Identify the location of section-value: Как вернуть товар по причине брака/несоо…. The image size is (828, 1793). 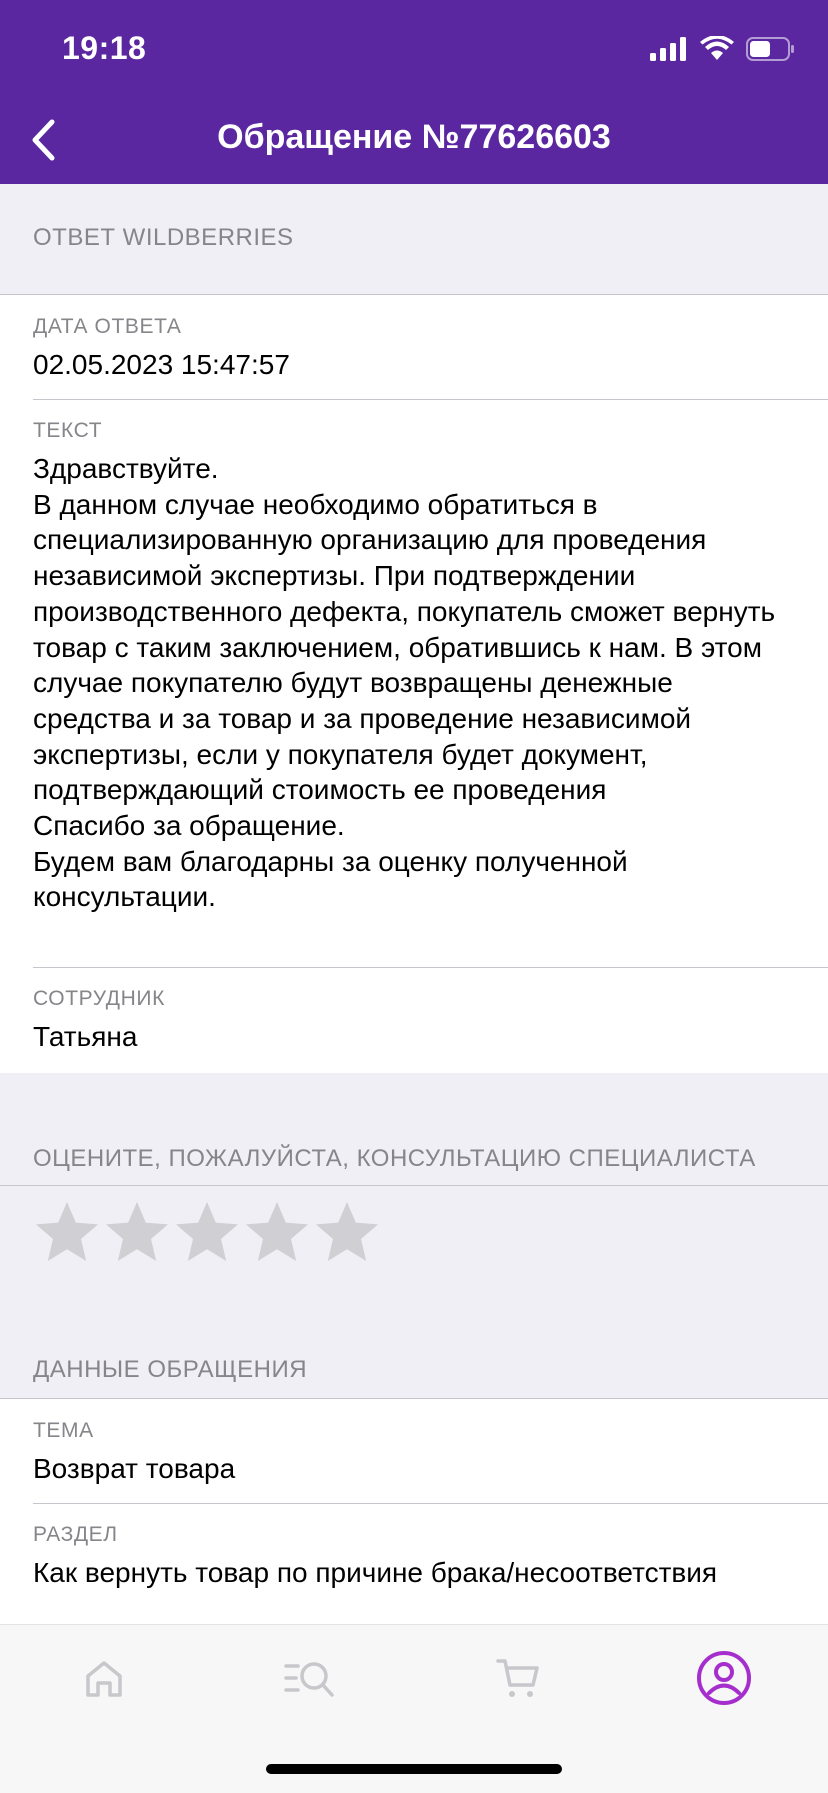
(375, 1572).